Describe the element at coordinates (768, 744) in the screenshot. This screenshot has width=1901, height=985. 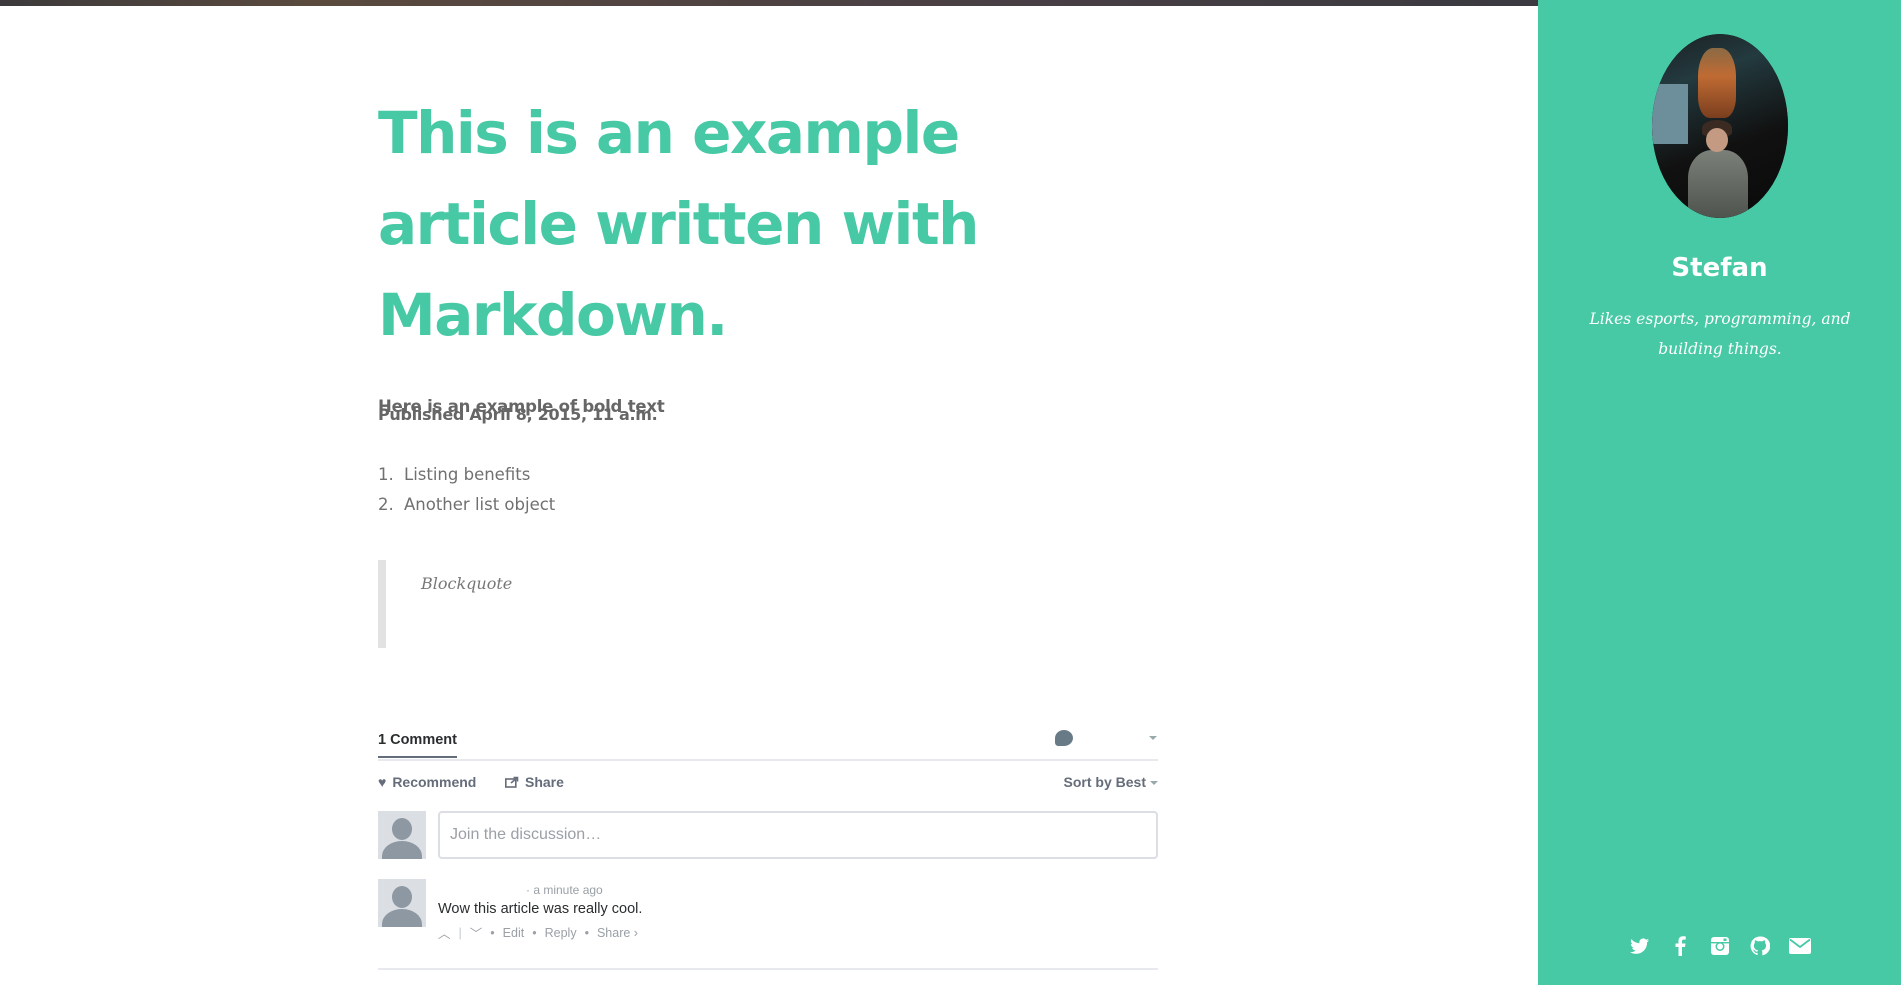
I see `comments-tabs: 1 Comment` at that location.